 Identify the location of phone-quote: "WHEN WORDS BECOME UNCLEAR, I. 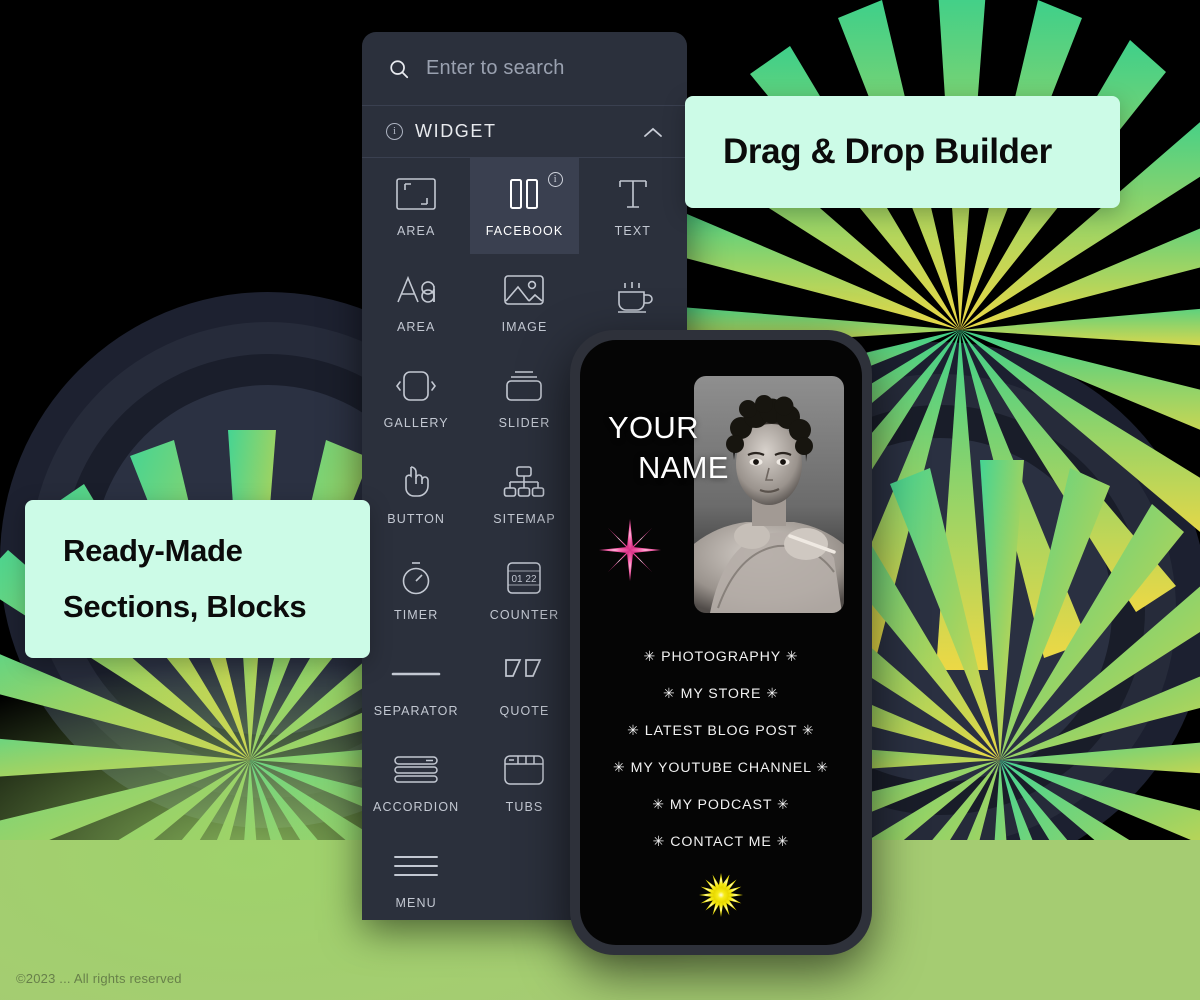
(721, 934).